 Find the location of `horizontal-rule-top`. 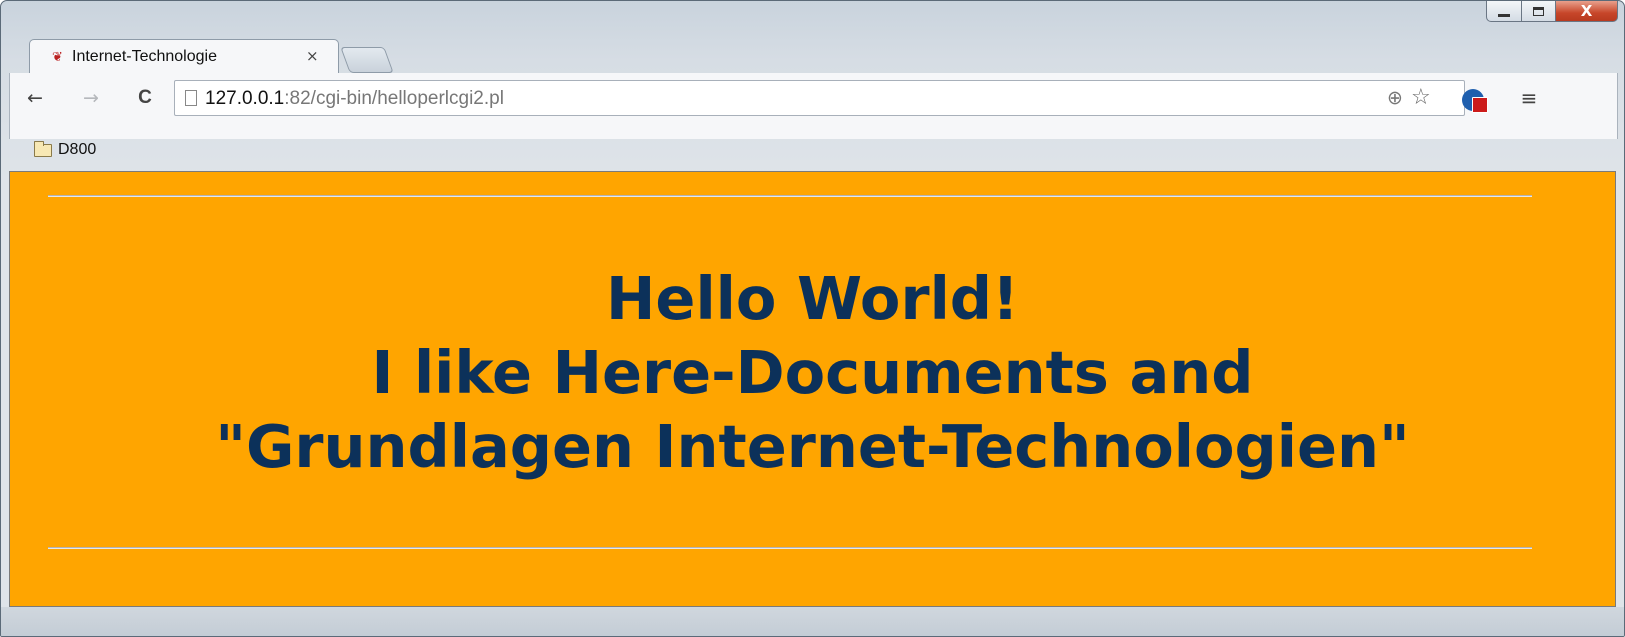

horizontal-rule-top is located at coordinates (790, 196).